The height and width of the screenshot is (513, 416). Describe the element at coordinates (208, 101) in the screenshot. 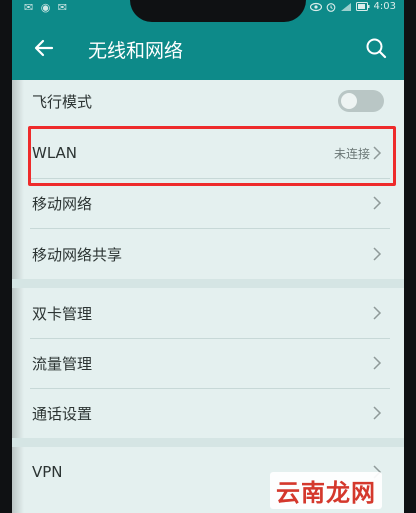

I see `settings-row-airplane-mode: 飞行模式` at that location.